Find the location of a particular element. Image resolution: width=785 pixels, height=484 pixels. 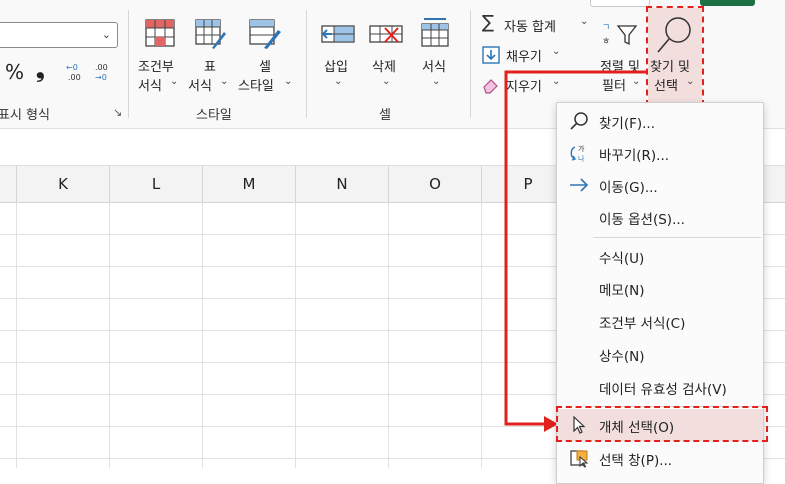

menu-item-label: 데이터 유효성 검사(V) is located at coordinates (663, 390).